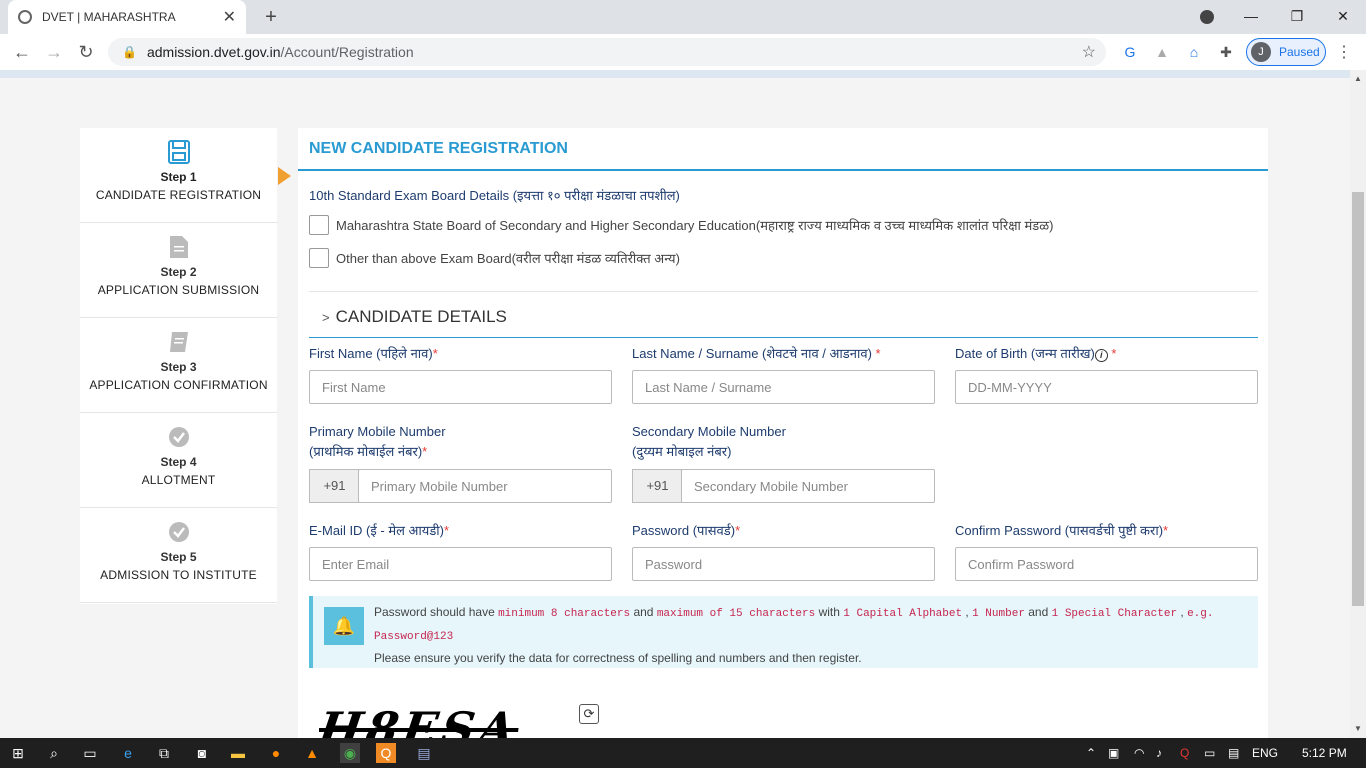  I want to click on notice-code: 1 Number, so click(998, 614).